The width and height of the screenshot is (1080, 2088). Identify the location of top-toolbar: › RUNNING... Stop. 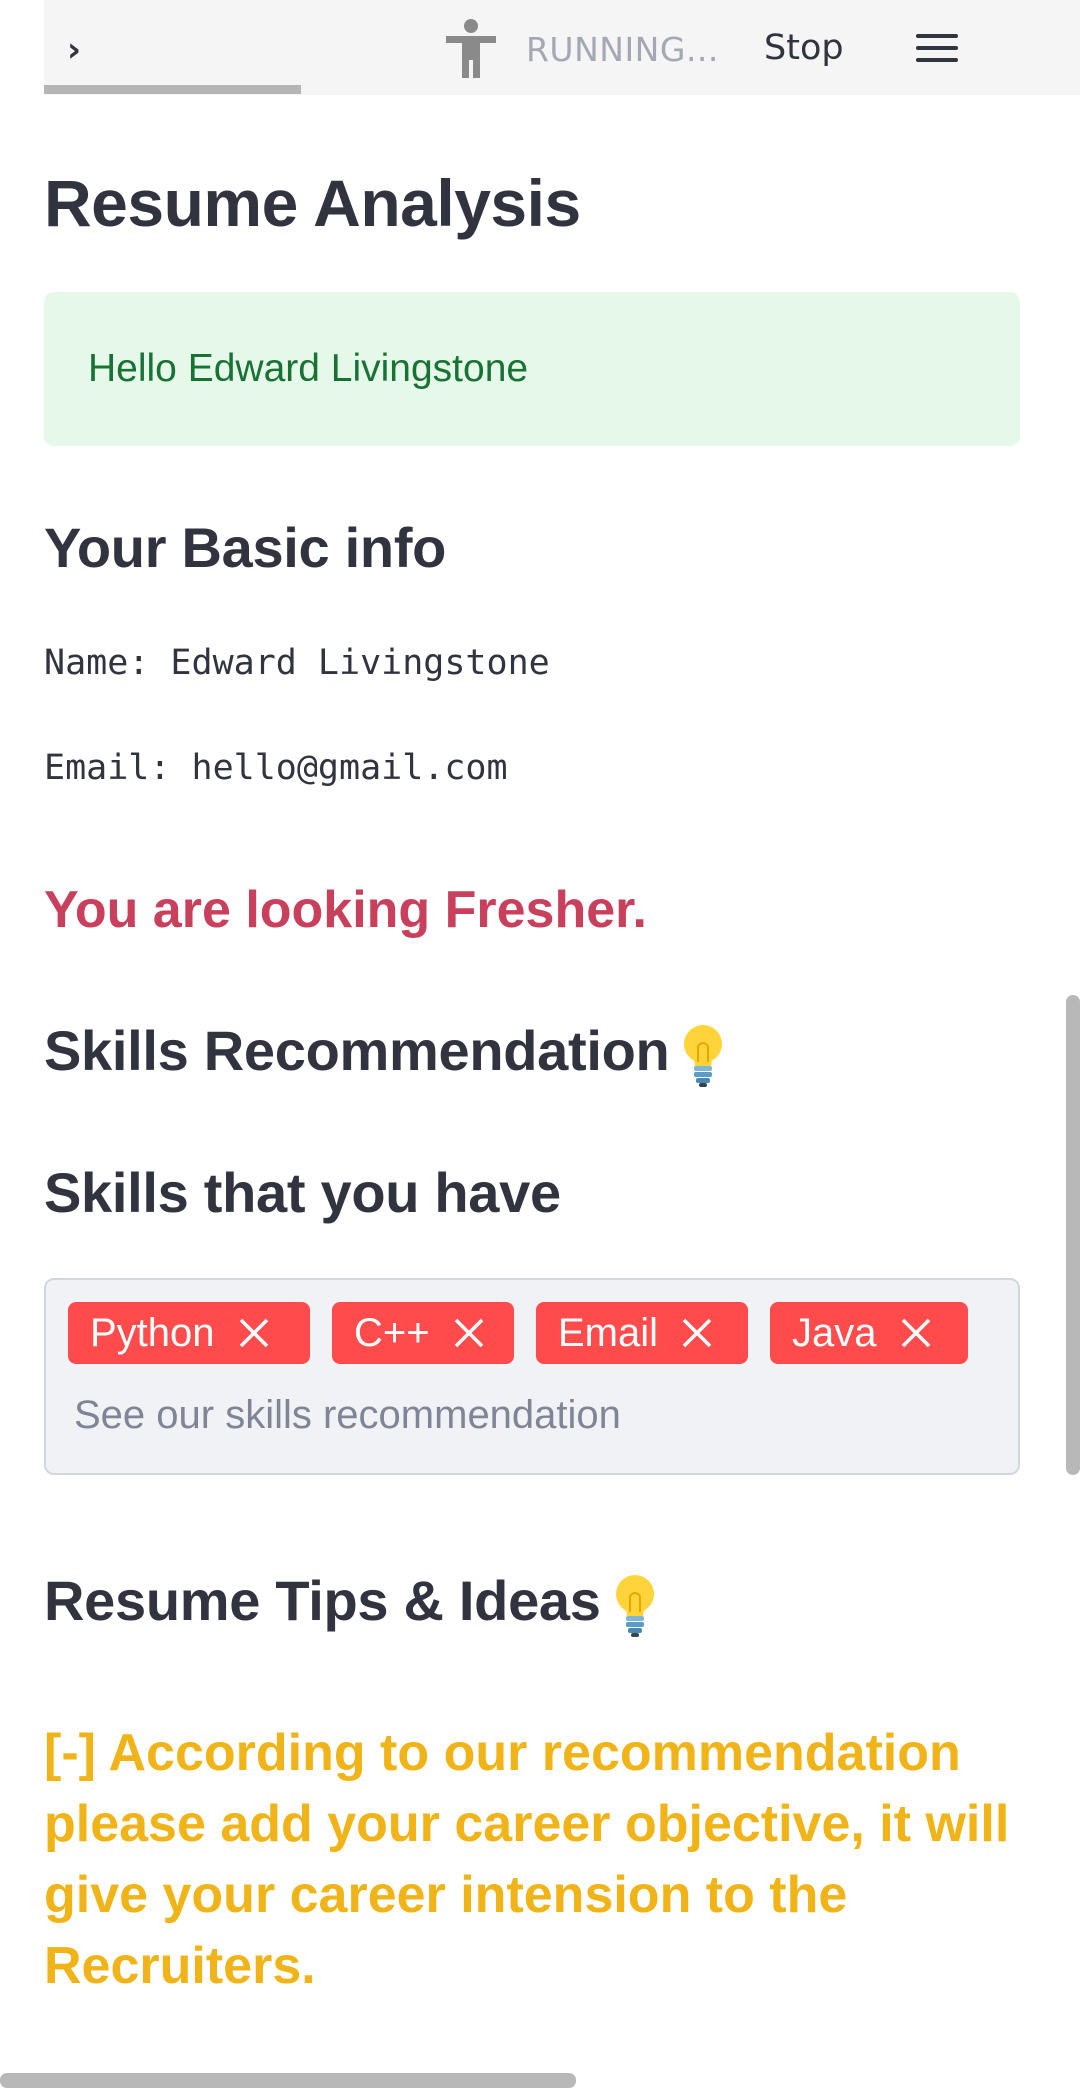
(562, 47).